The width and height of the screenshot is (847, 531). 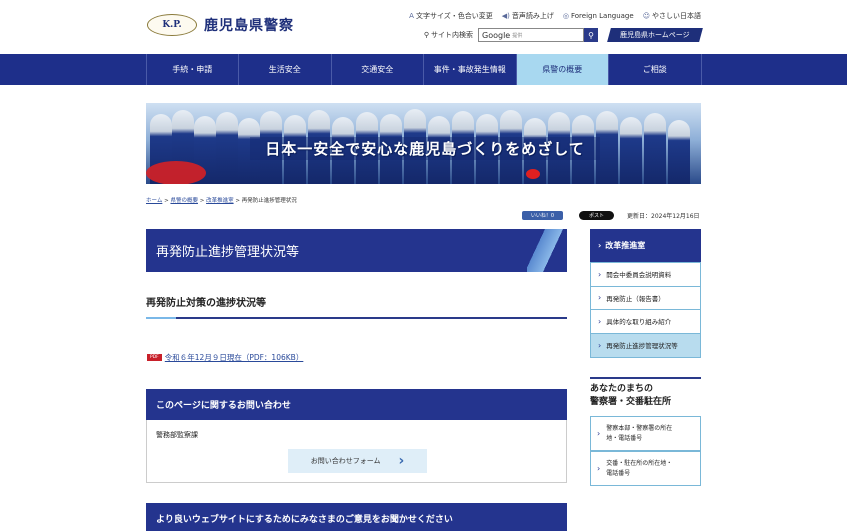 What do you see at coordinates (528, 16) in the screenshot?
I see `speech-link: ◀) 音声読み上げ` at bounding box center [528, 16].